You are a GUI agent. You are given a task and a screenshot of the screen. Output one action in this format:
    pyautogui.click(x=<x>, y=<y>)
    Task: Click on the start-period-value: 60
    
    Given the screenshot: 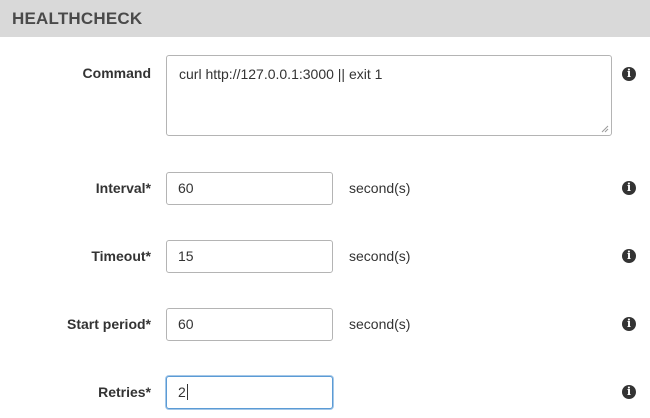 What is the action you would take?
    pyautogui.click(x=186, y=324)
    